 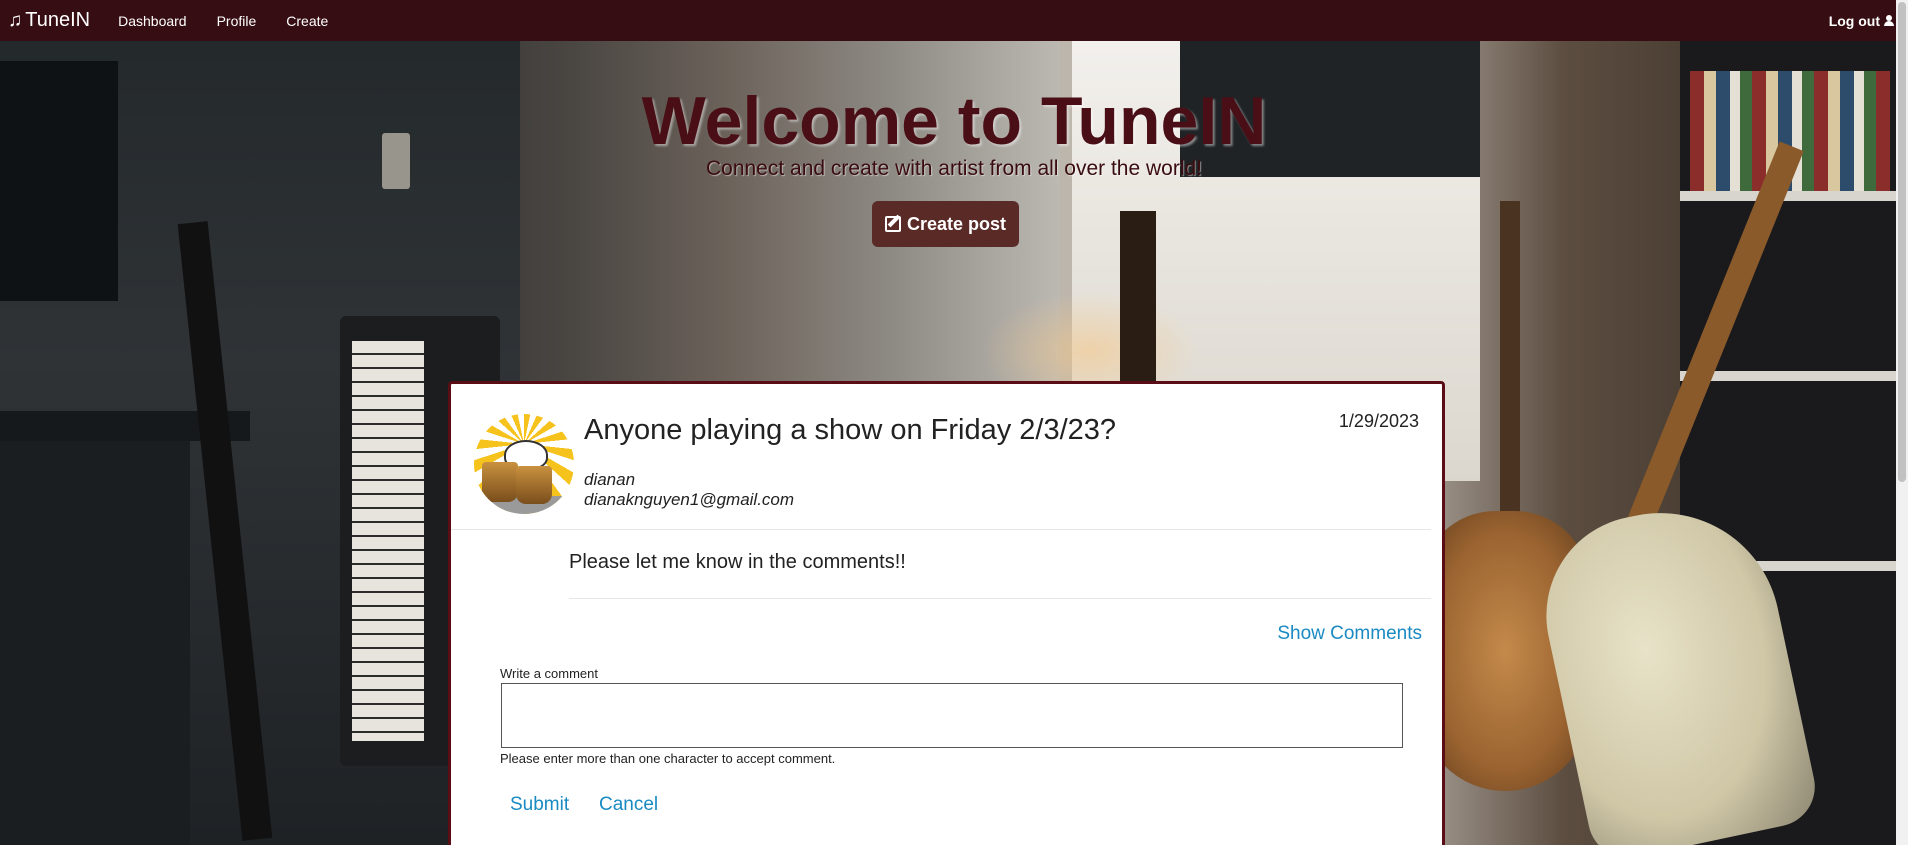 I want to click on avatar, so click(x=524, y=464).